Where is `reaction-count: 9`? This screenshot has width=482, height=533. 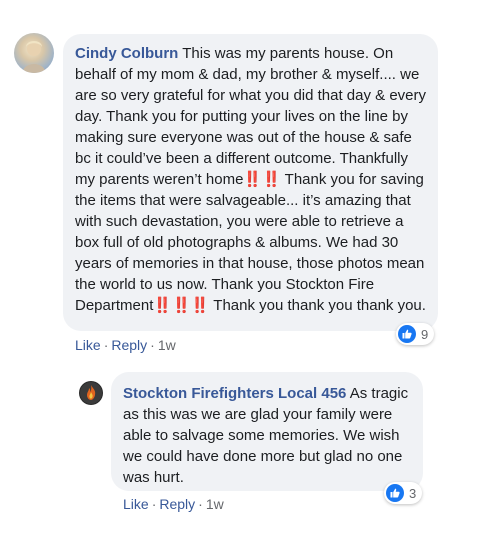
reaction-count: 9 is located at coordinates (415, 334).